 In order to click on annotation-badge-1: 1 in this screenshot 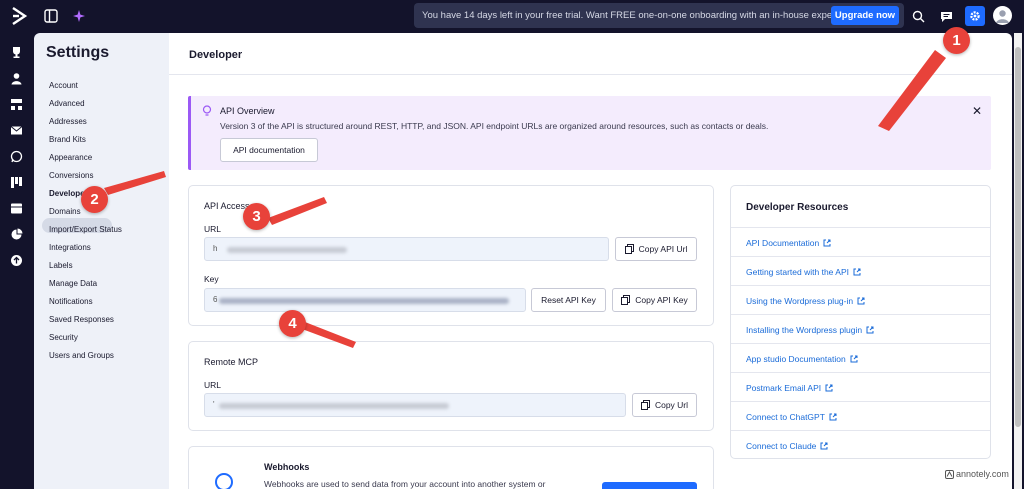, I will do `click(956, 40)`.